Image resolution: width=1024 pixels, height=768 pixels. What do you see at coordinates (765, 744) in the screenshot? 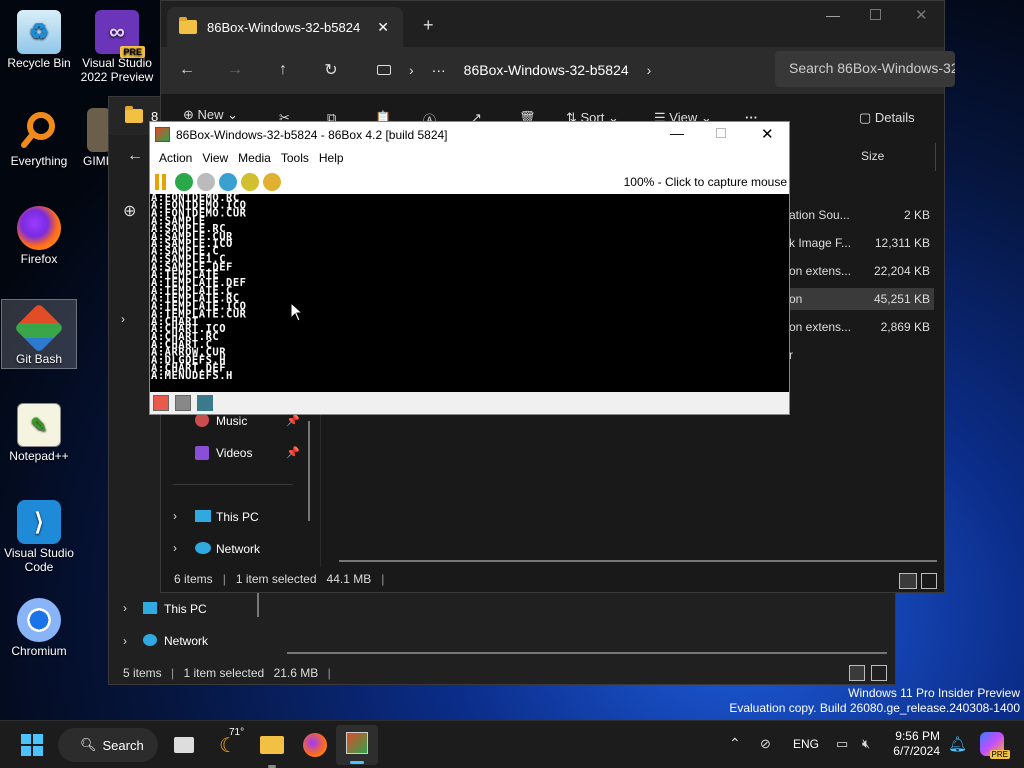
I see `network-disconnected-icon: ⊘` at bounding box center [765, 744].